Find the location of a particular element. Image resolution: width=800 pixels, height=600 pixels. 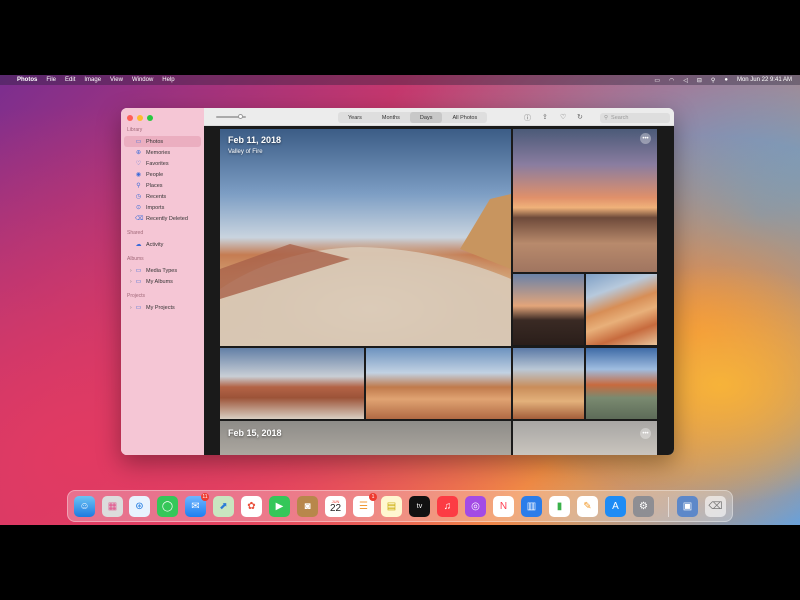

tab-months: Months is located at coordinates (391, 117).